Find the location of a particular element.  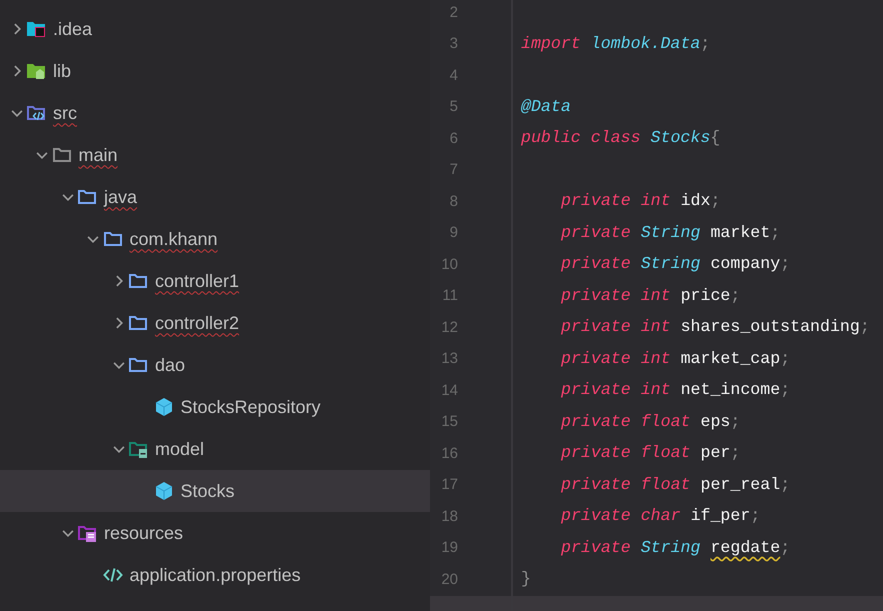

code-token: eps is located at coordinates (715, 421).